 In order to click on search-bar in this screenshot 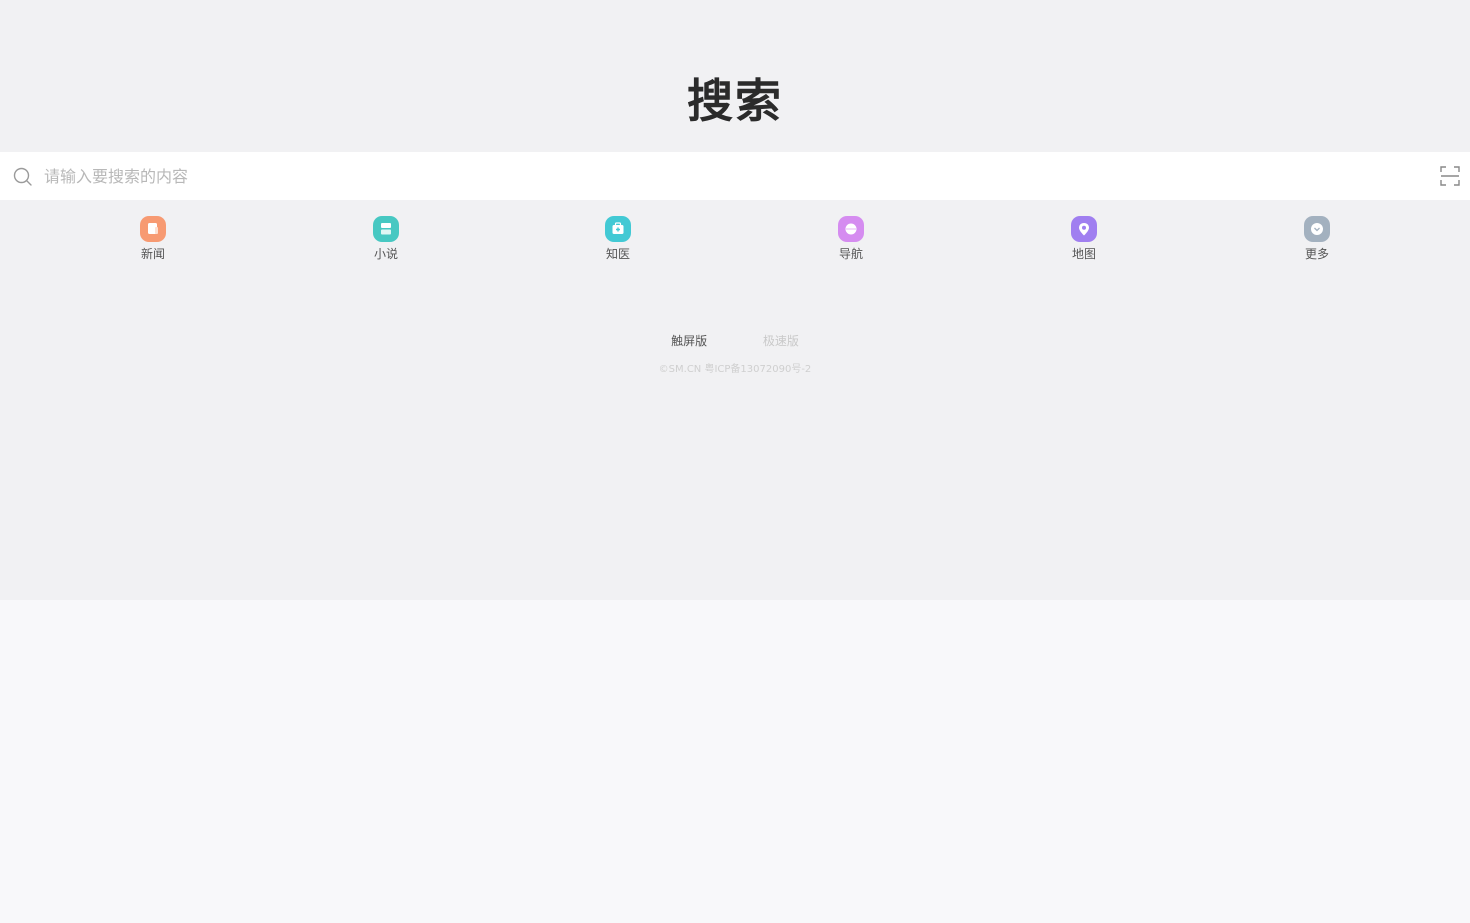, I will do `click(735, 176)`.